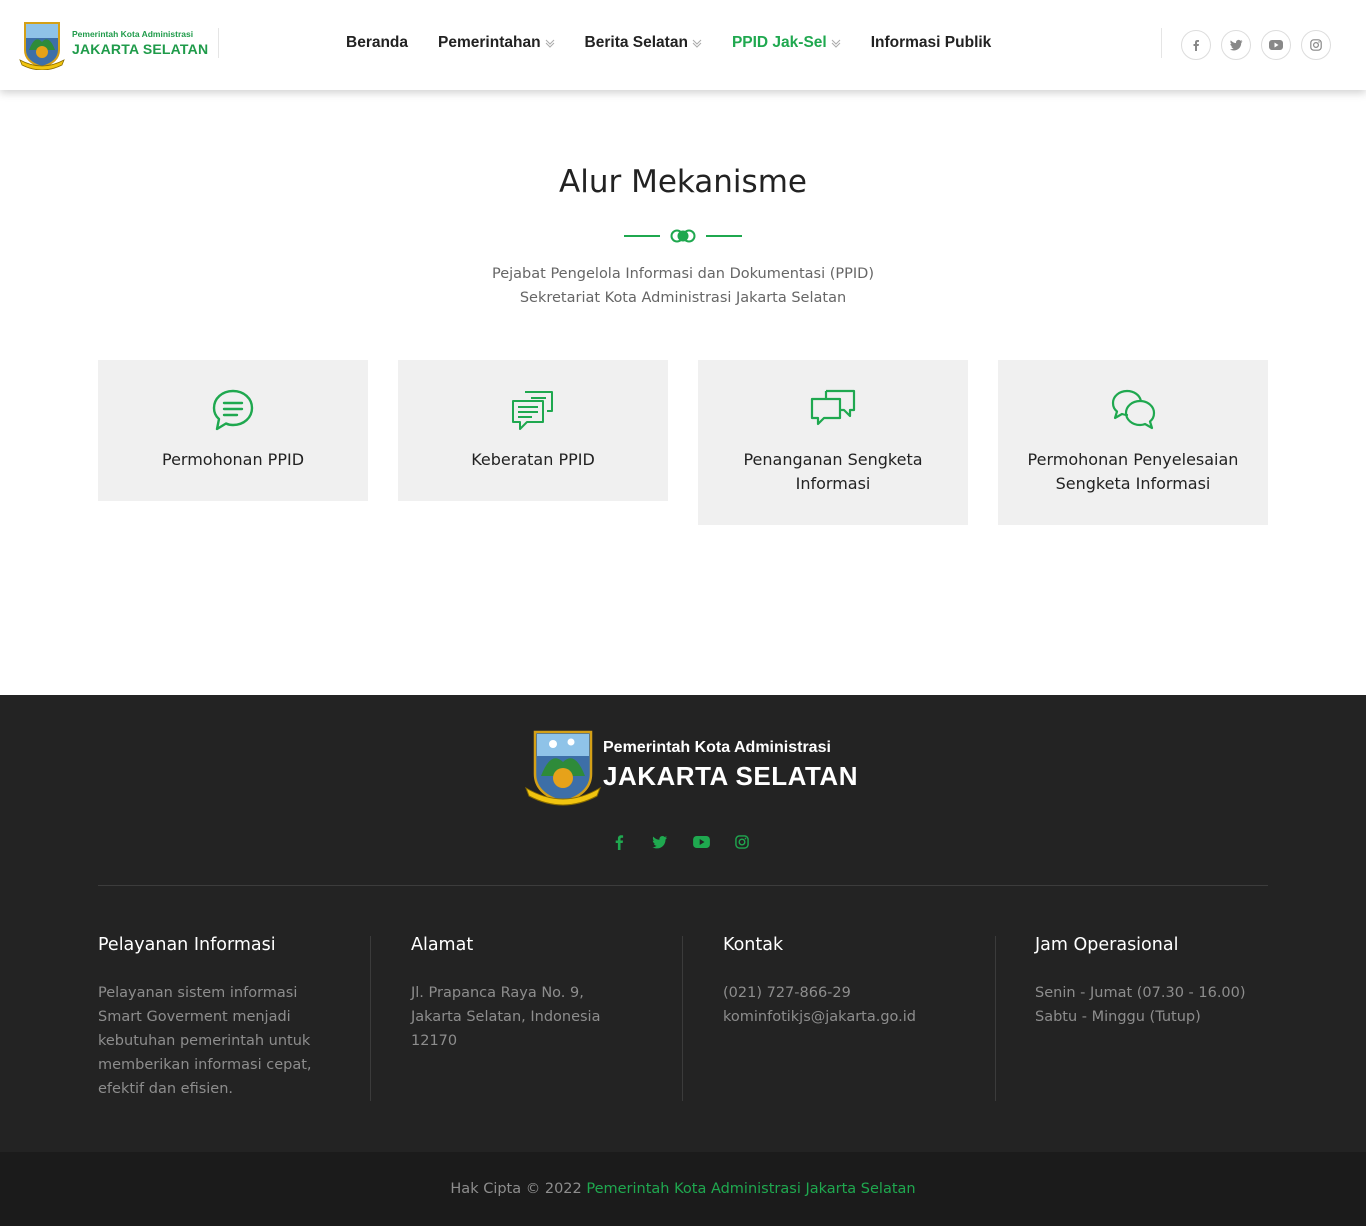 This screenshot has width=1366, height=1226. I want to click on nav-informasi-publik: Informasi Publik, so click(931, 43).